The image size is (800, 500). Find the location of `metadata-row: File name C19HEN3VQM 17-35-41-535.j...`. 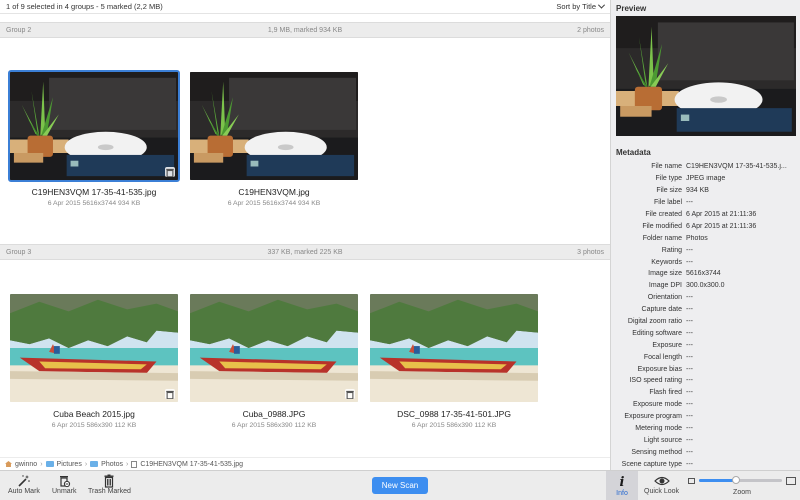

metadata-row: File name C19HEN3VQM 17-35-41-535.j... is located at coordinates (705, 167).